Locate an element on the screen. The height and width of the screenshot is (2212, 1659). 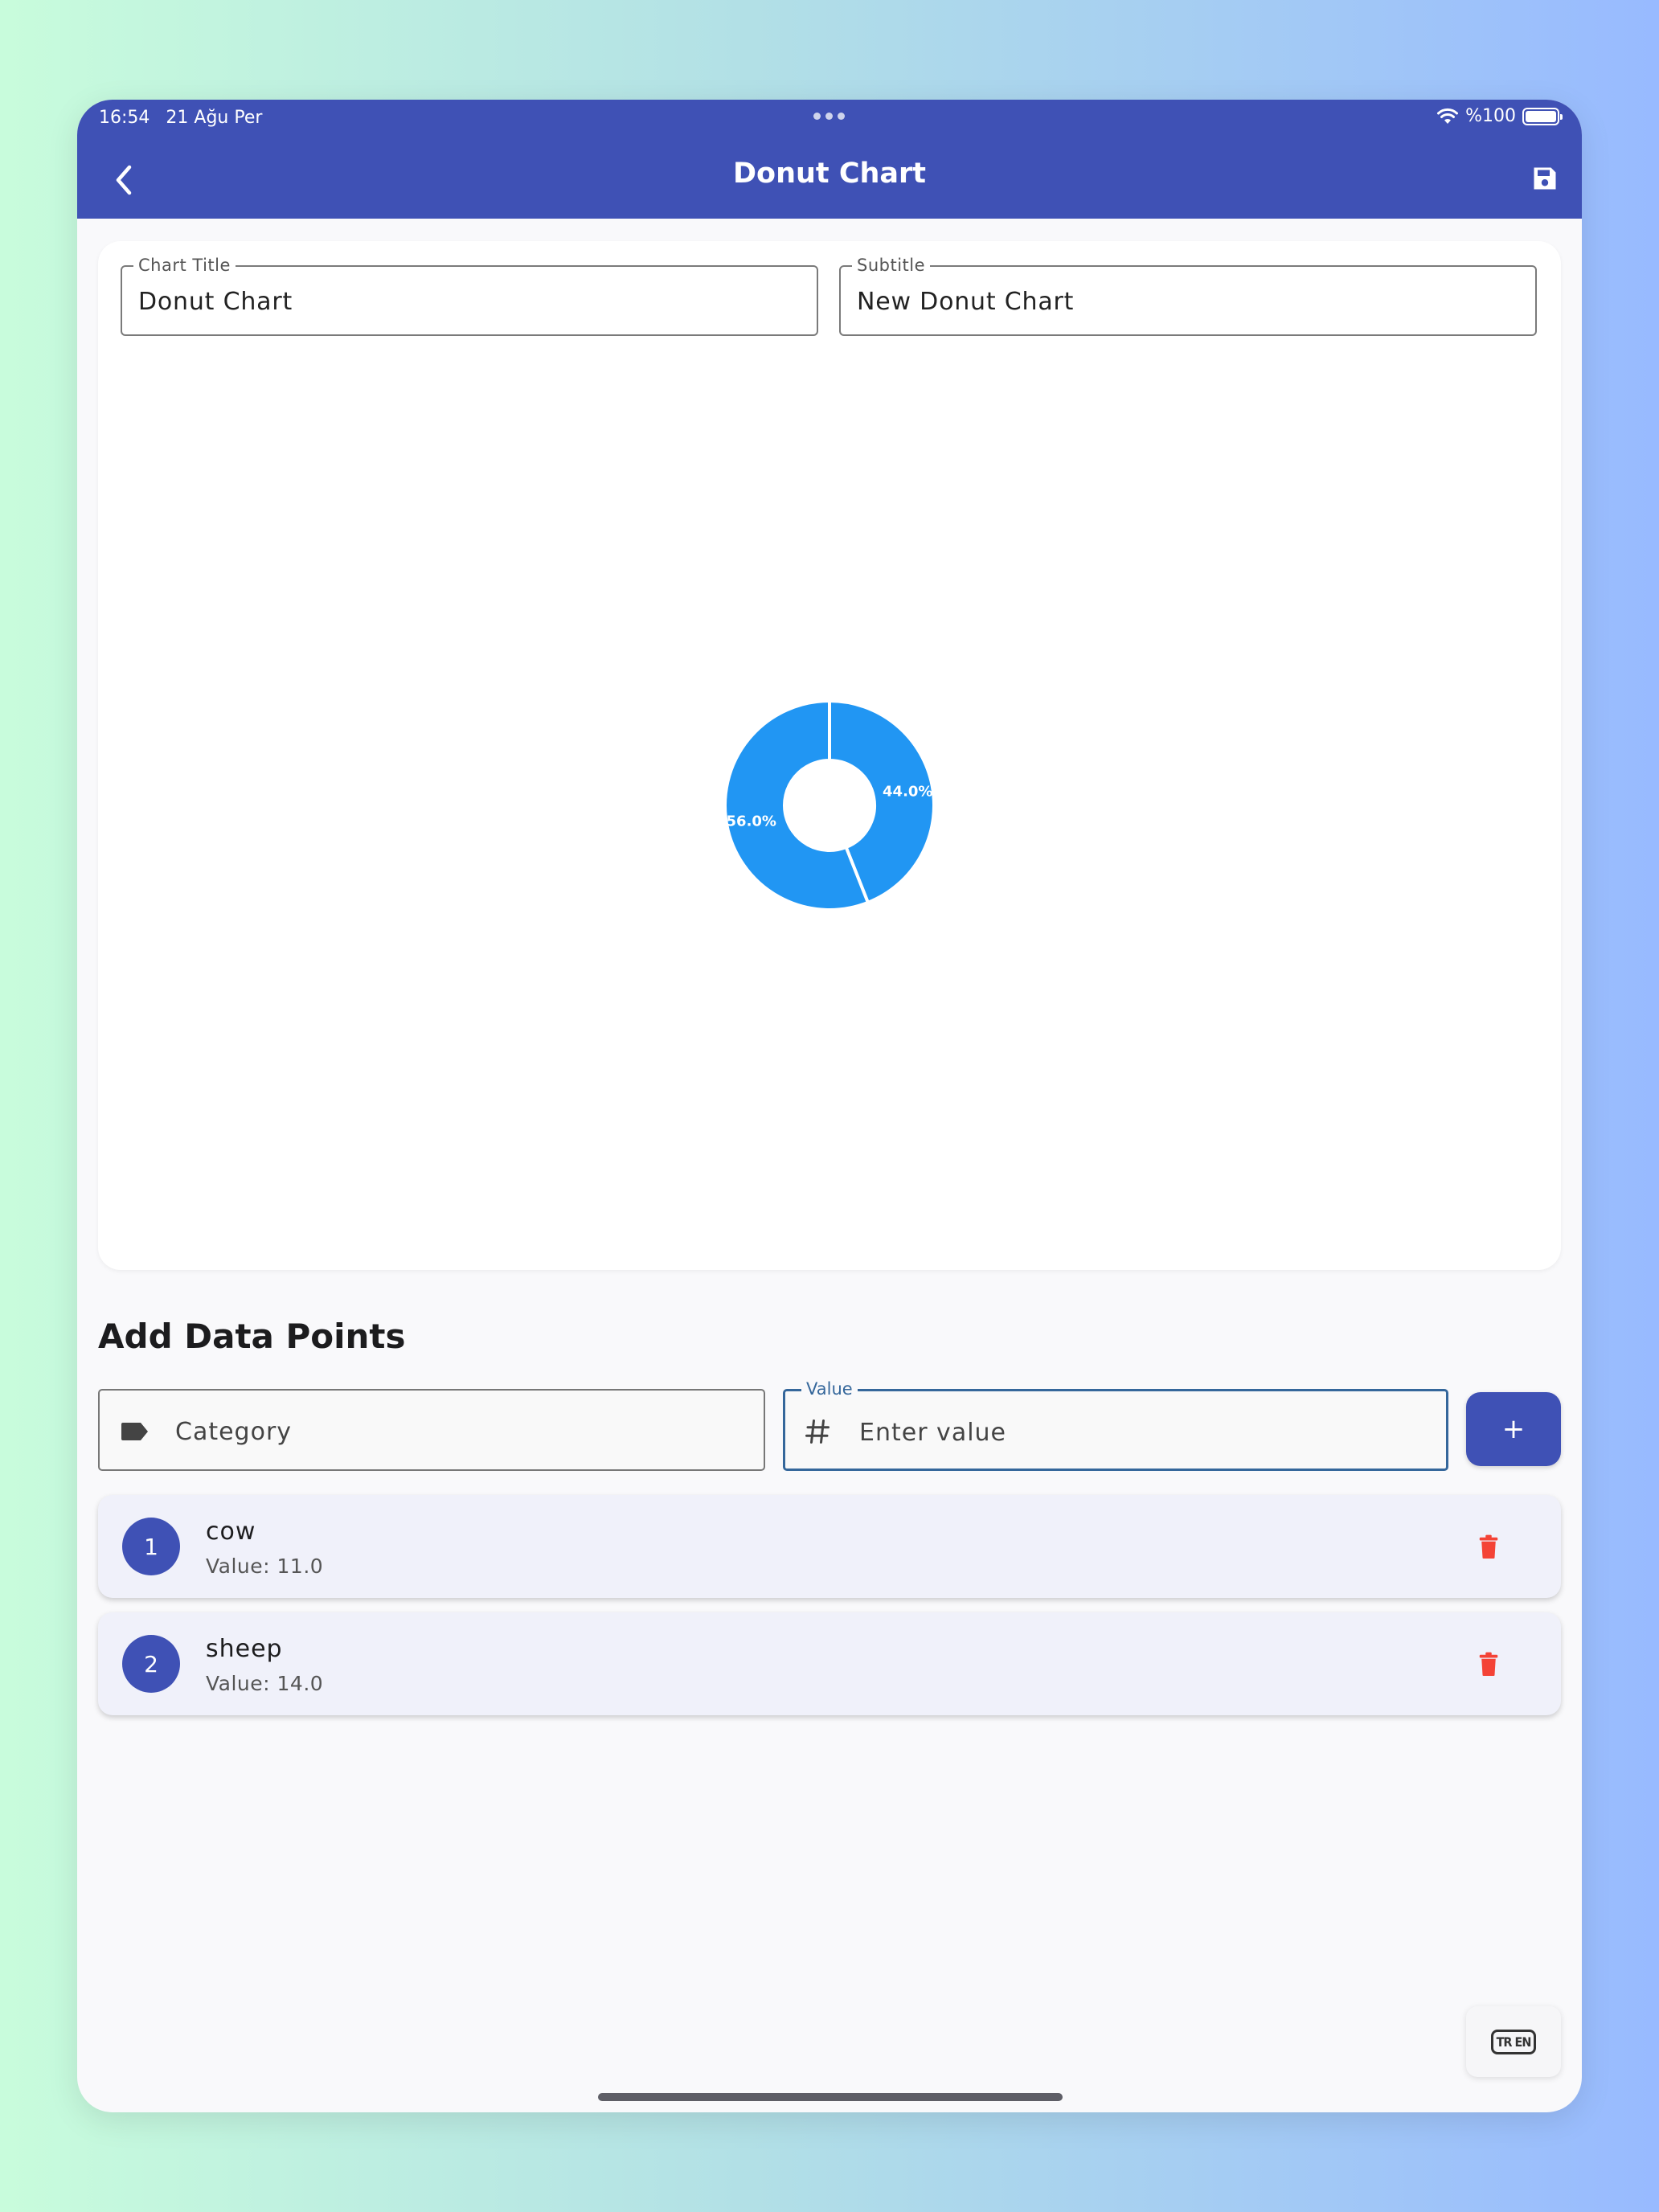
value-input: Value Enter value is located at coordinates (1115, 1425).